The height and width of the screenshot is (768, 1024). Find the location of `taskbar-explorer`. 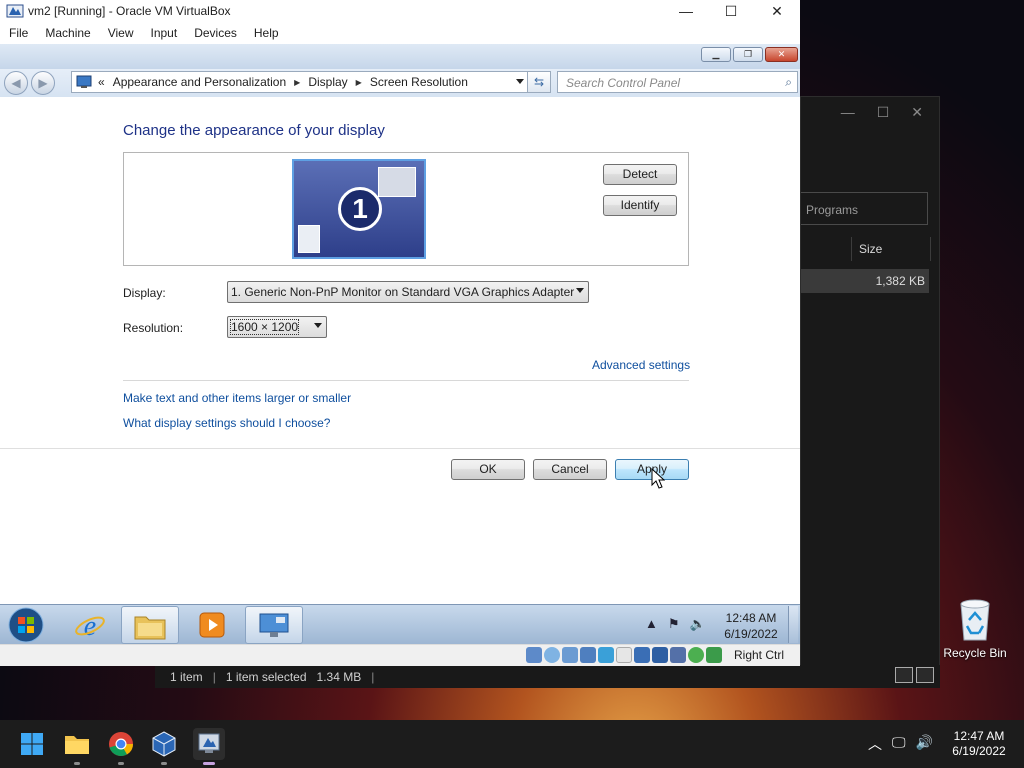

taskbar-explorer is located at coordinates (150, 625).